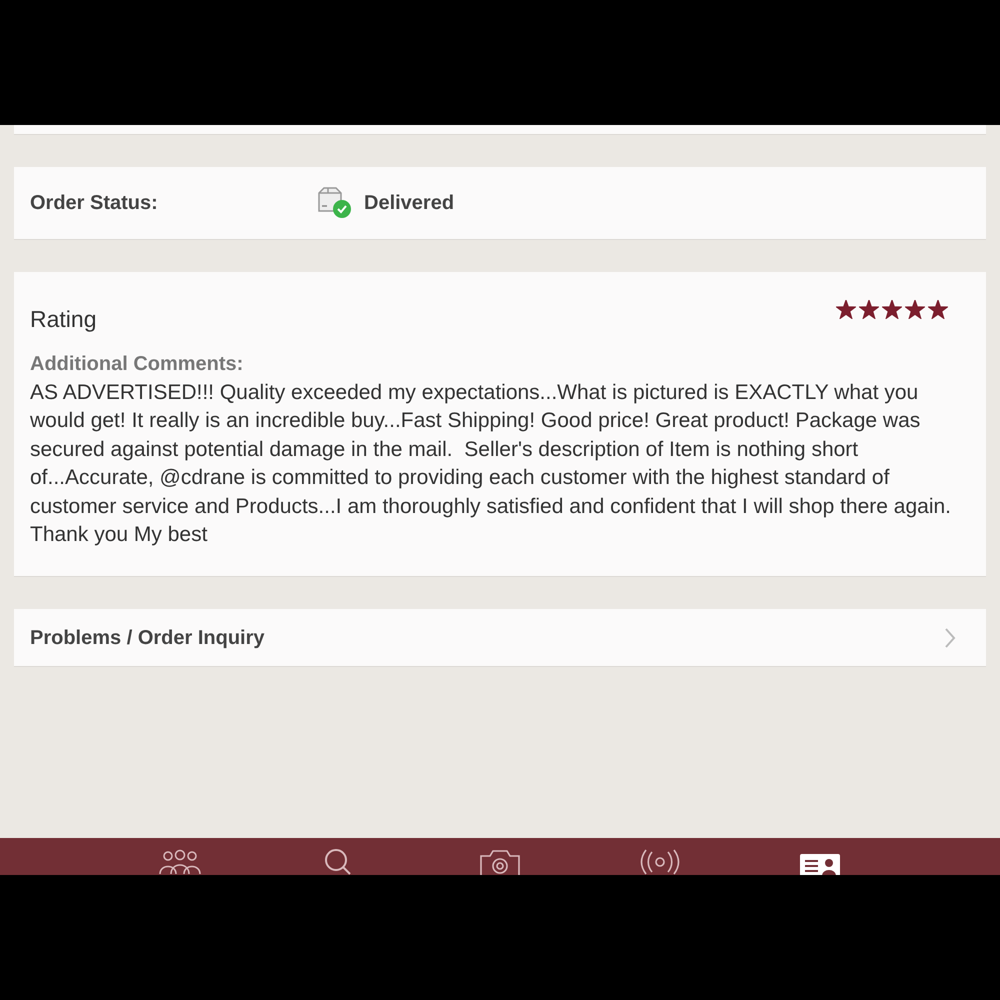 The height and width of the screenshot is (1000, 1000). I want to click on chevron-right-icon, so click(950, 637).